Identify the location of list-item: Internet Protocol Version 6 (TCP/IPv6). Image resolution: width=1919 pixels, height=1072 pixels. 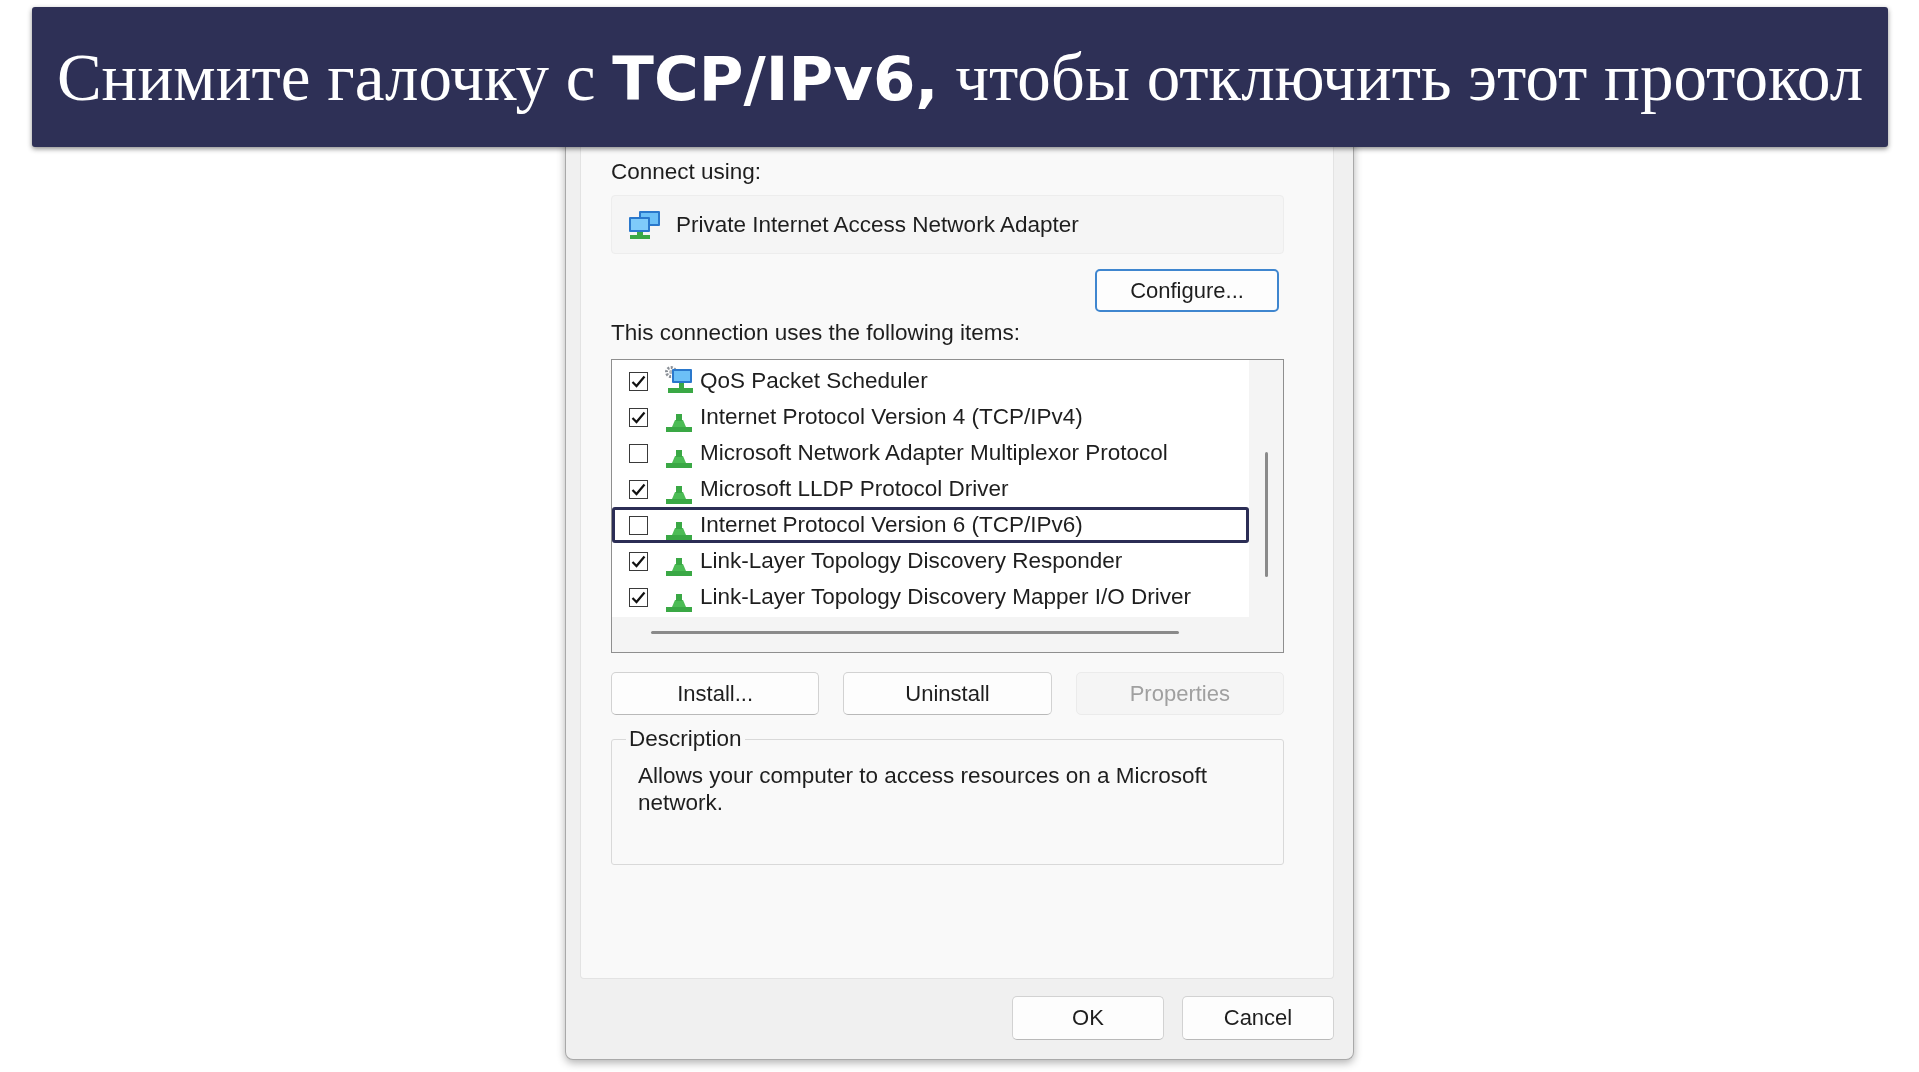
(930, 525).